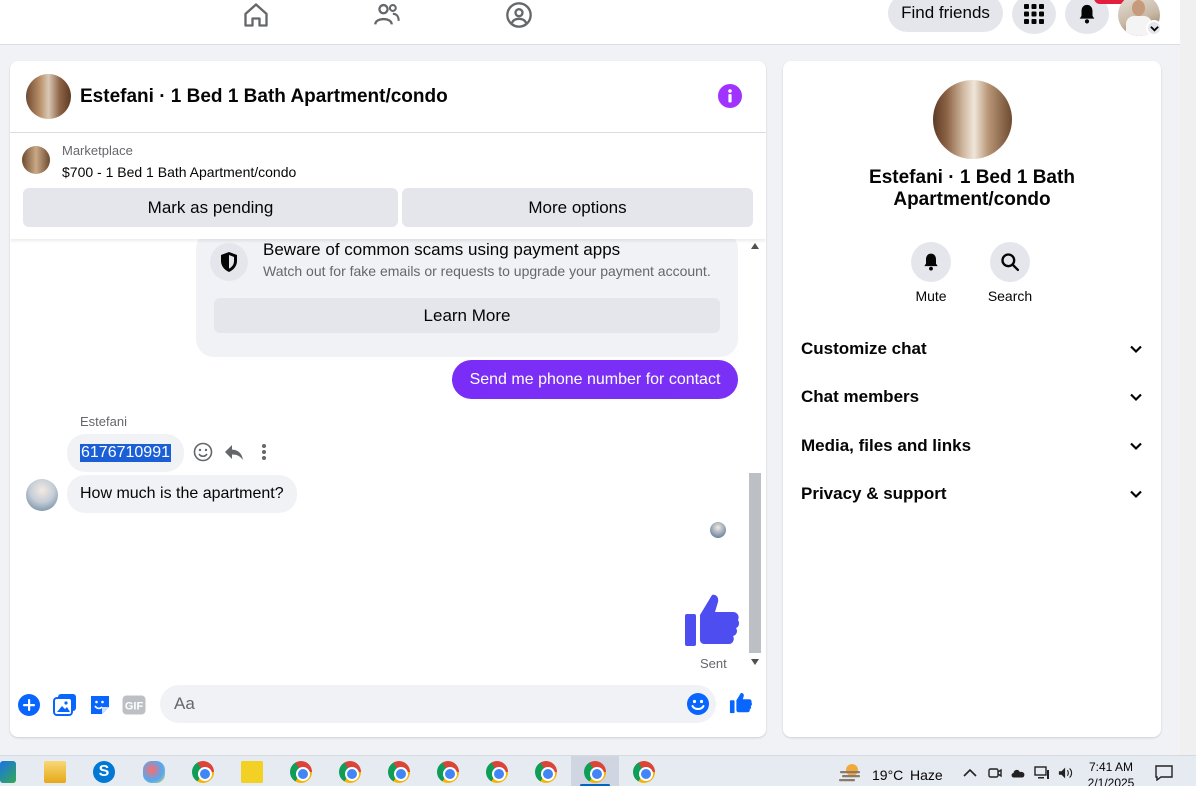 This screenshot has width=1196, height=786. What do you see at coordinates (730, 96) in the screenshot?
I see `info-icon` at bounding box center [730, 96].